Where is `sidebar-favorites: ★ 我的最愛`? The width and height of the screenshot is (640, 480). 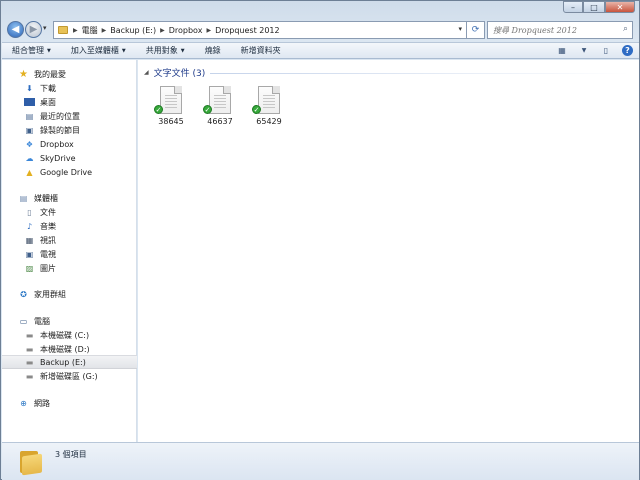 sidebar-favorites: ★ 我的最愛 is located at coordinates (69, 74).